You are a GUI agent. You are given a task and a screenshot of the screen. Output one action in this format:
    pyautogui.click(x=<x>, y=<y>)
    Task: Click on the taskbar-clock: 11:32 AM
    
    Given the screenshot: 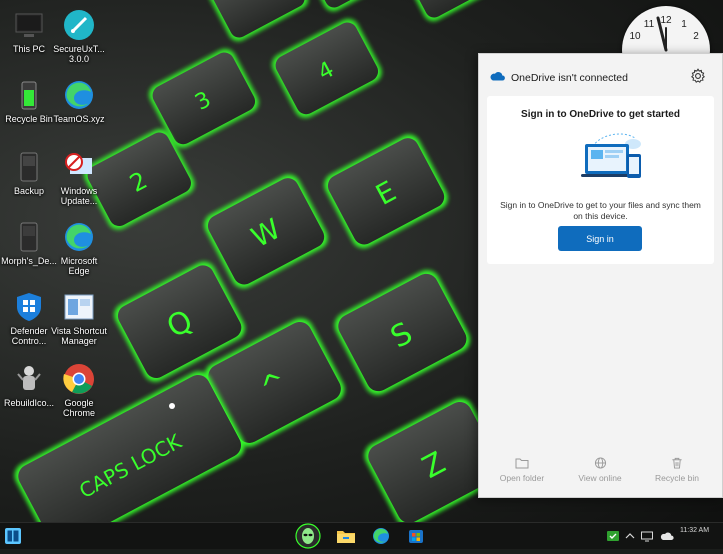 What is the action you would take?
    pyautogui.click(x=694, y=530)
    